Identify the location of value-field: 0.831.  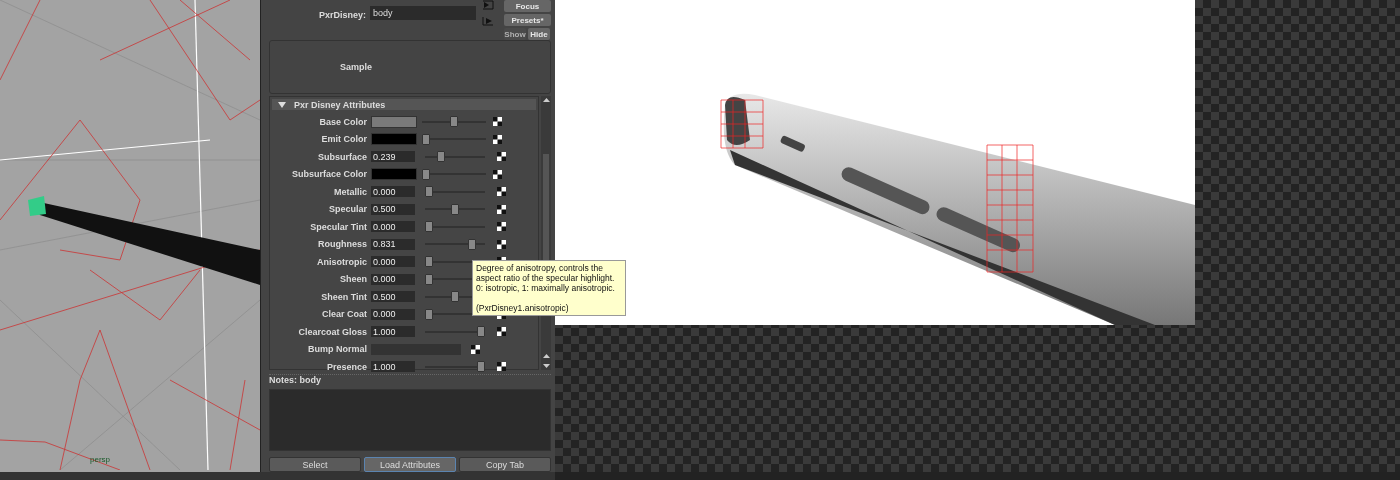
(393, 244).